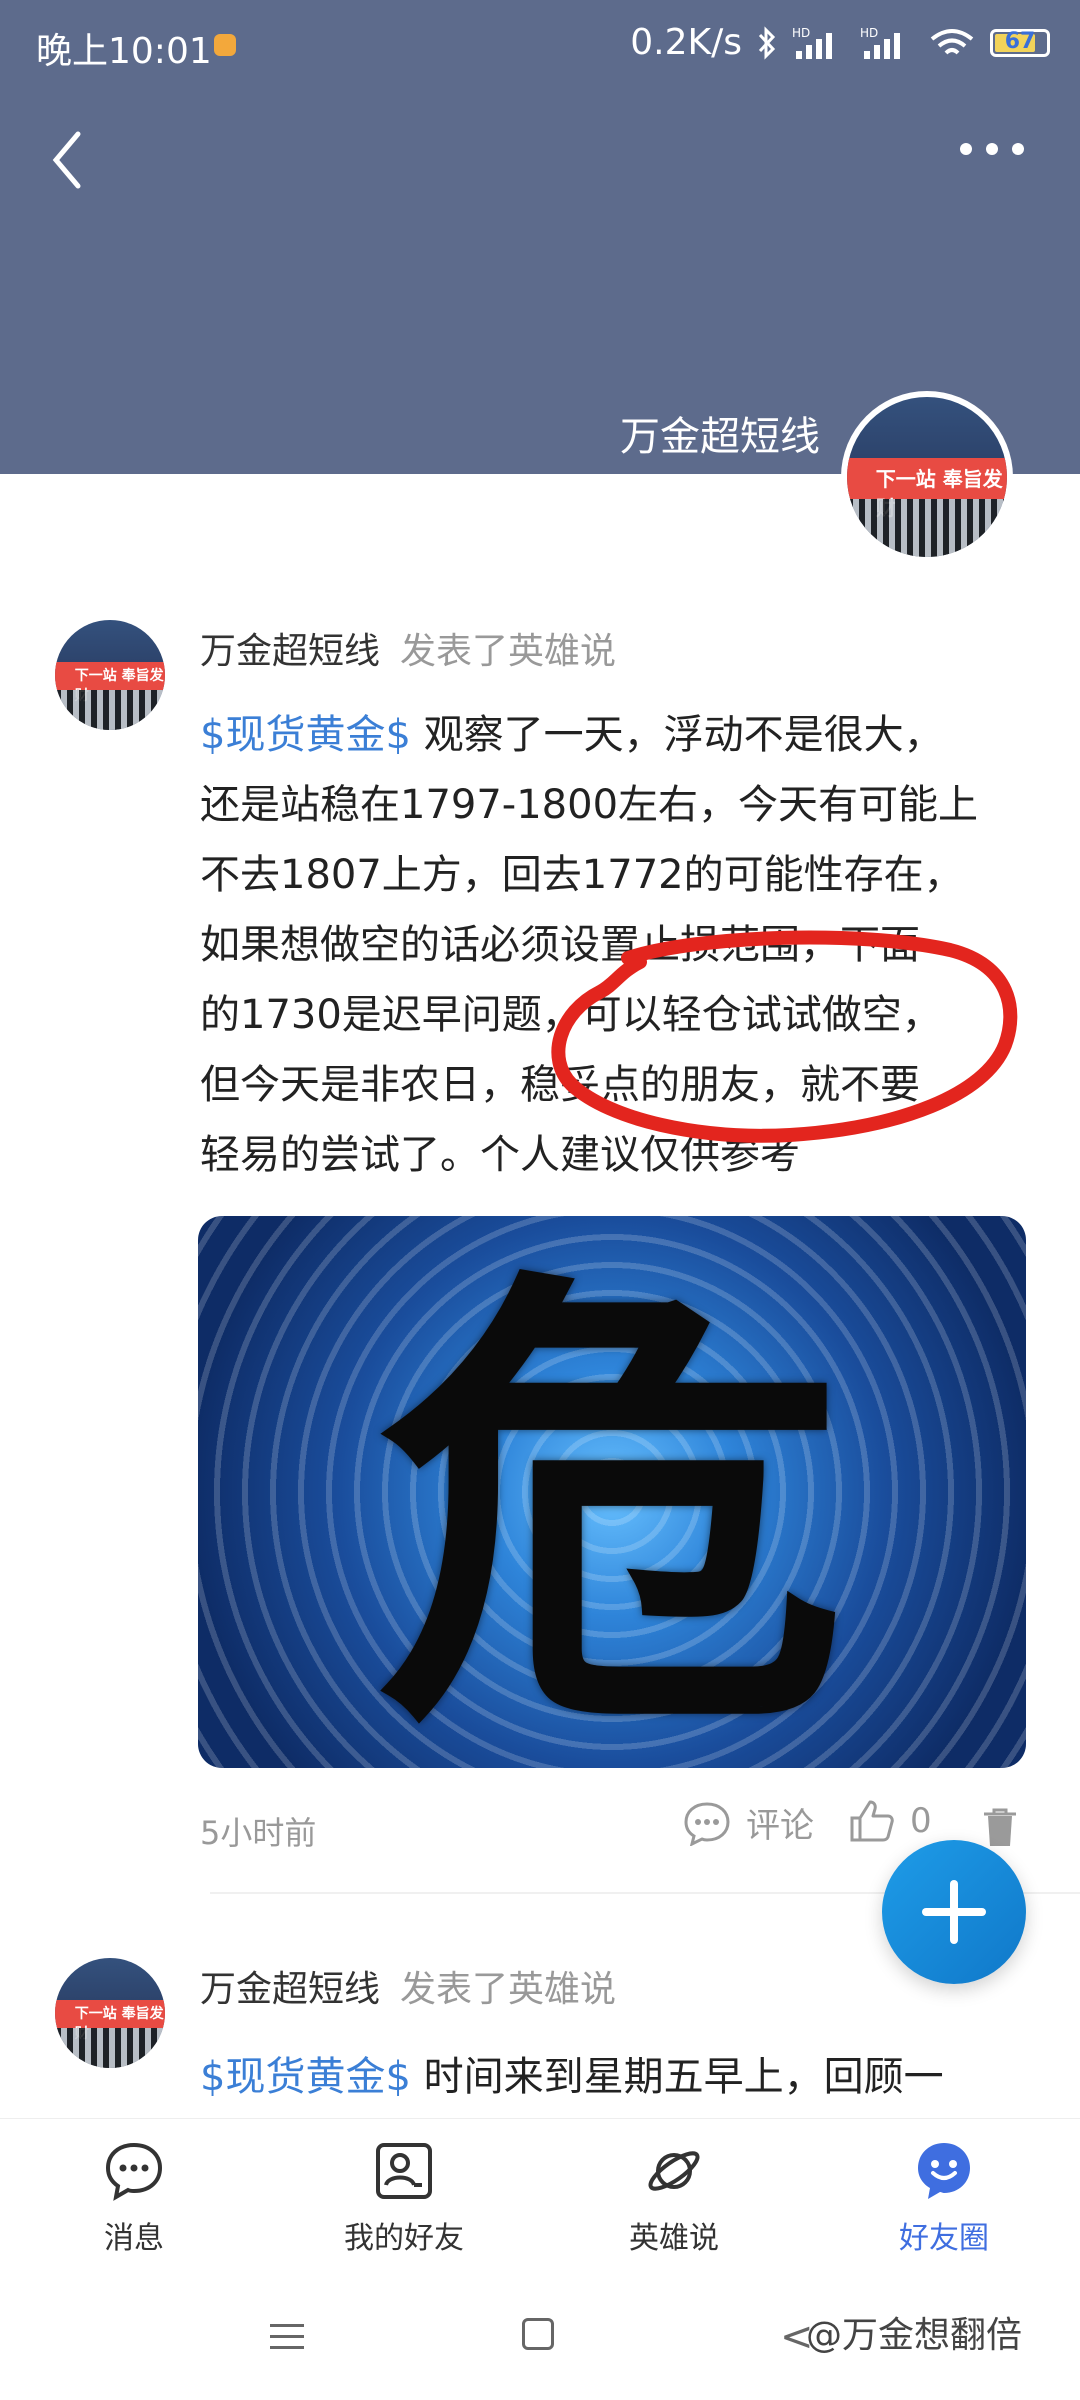 The image size is (1080, 2400). Describe the element at coordinates (677, 735) in the screenshot. I see `post-line: 观察了一天，浮动不是很大，` at that location.